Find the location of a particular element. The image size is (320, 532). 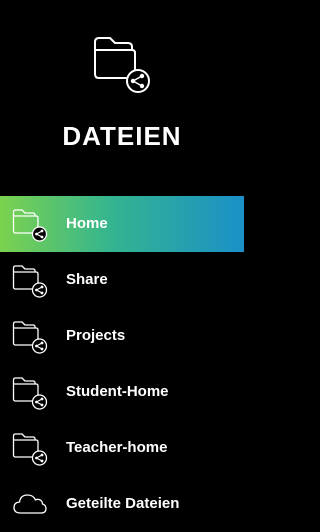

sidebar-item-projects: Projects is located at coordinates (122, 336).